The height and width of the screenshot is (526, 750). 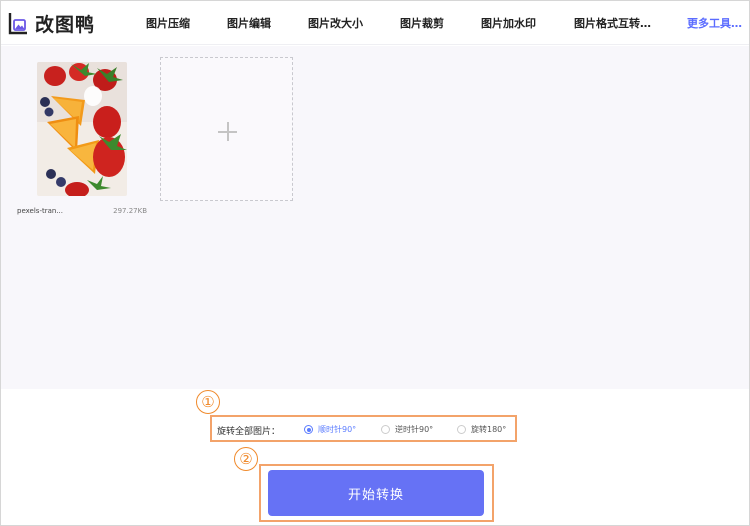 I want to click on nav-image-watermark: 图片加水印, so click(x=508, y=23).